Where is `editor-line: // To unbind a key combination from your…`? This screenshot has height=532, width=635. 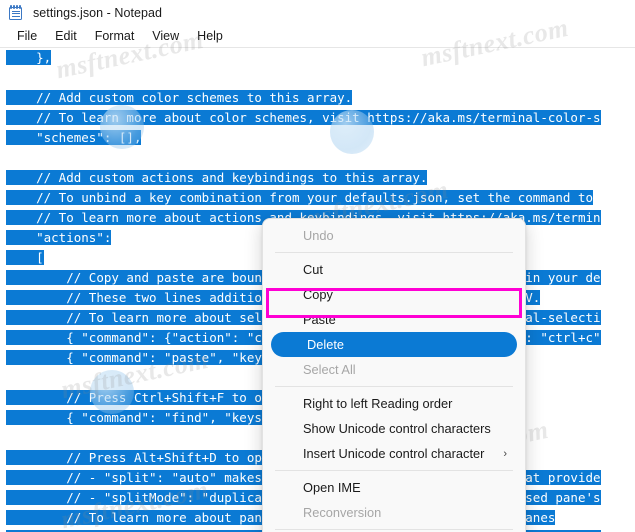
editor-line: // To unbind a key combination from your… is located at coordinates (317, 198).